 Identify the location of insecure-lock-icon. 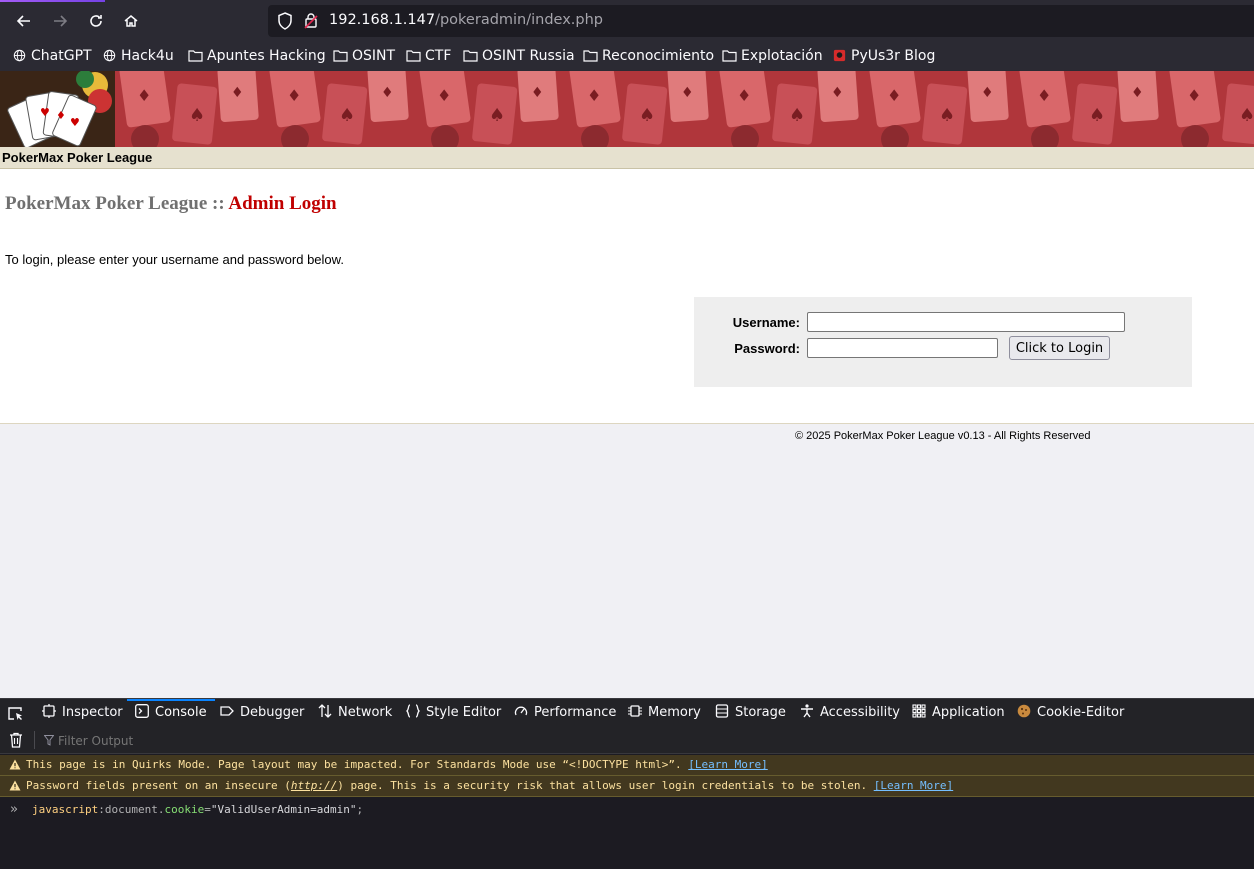
(311, 21).